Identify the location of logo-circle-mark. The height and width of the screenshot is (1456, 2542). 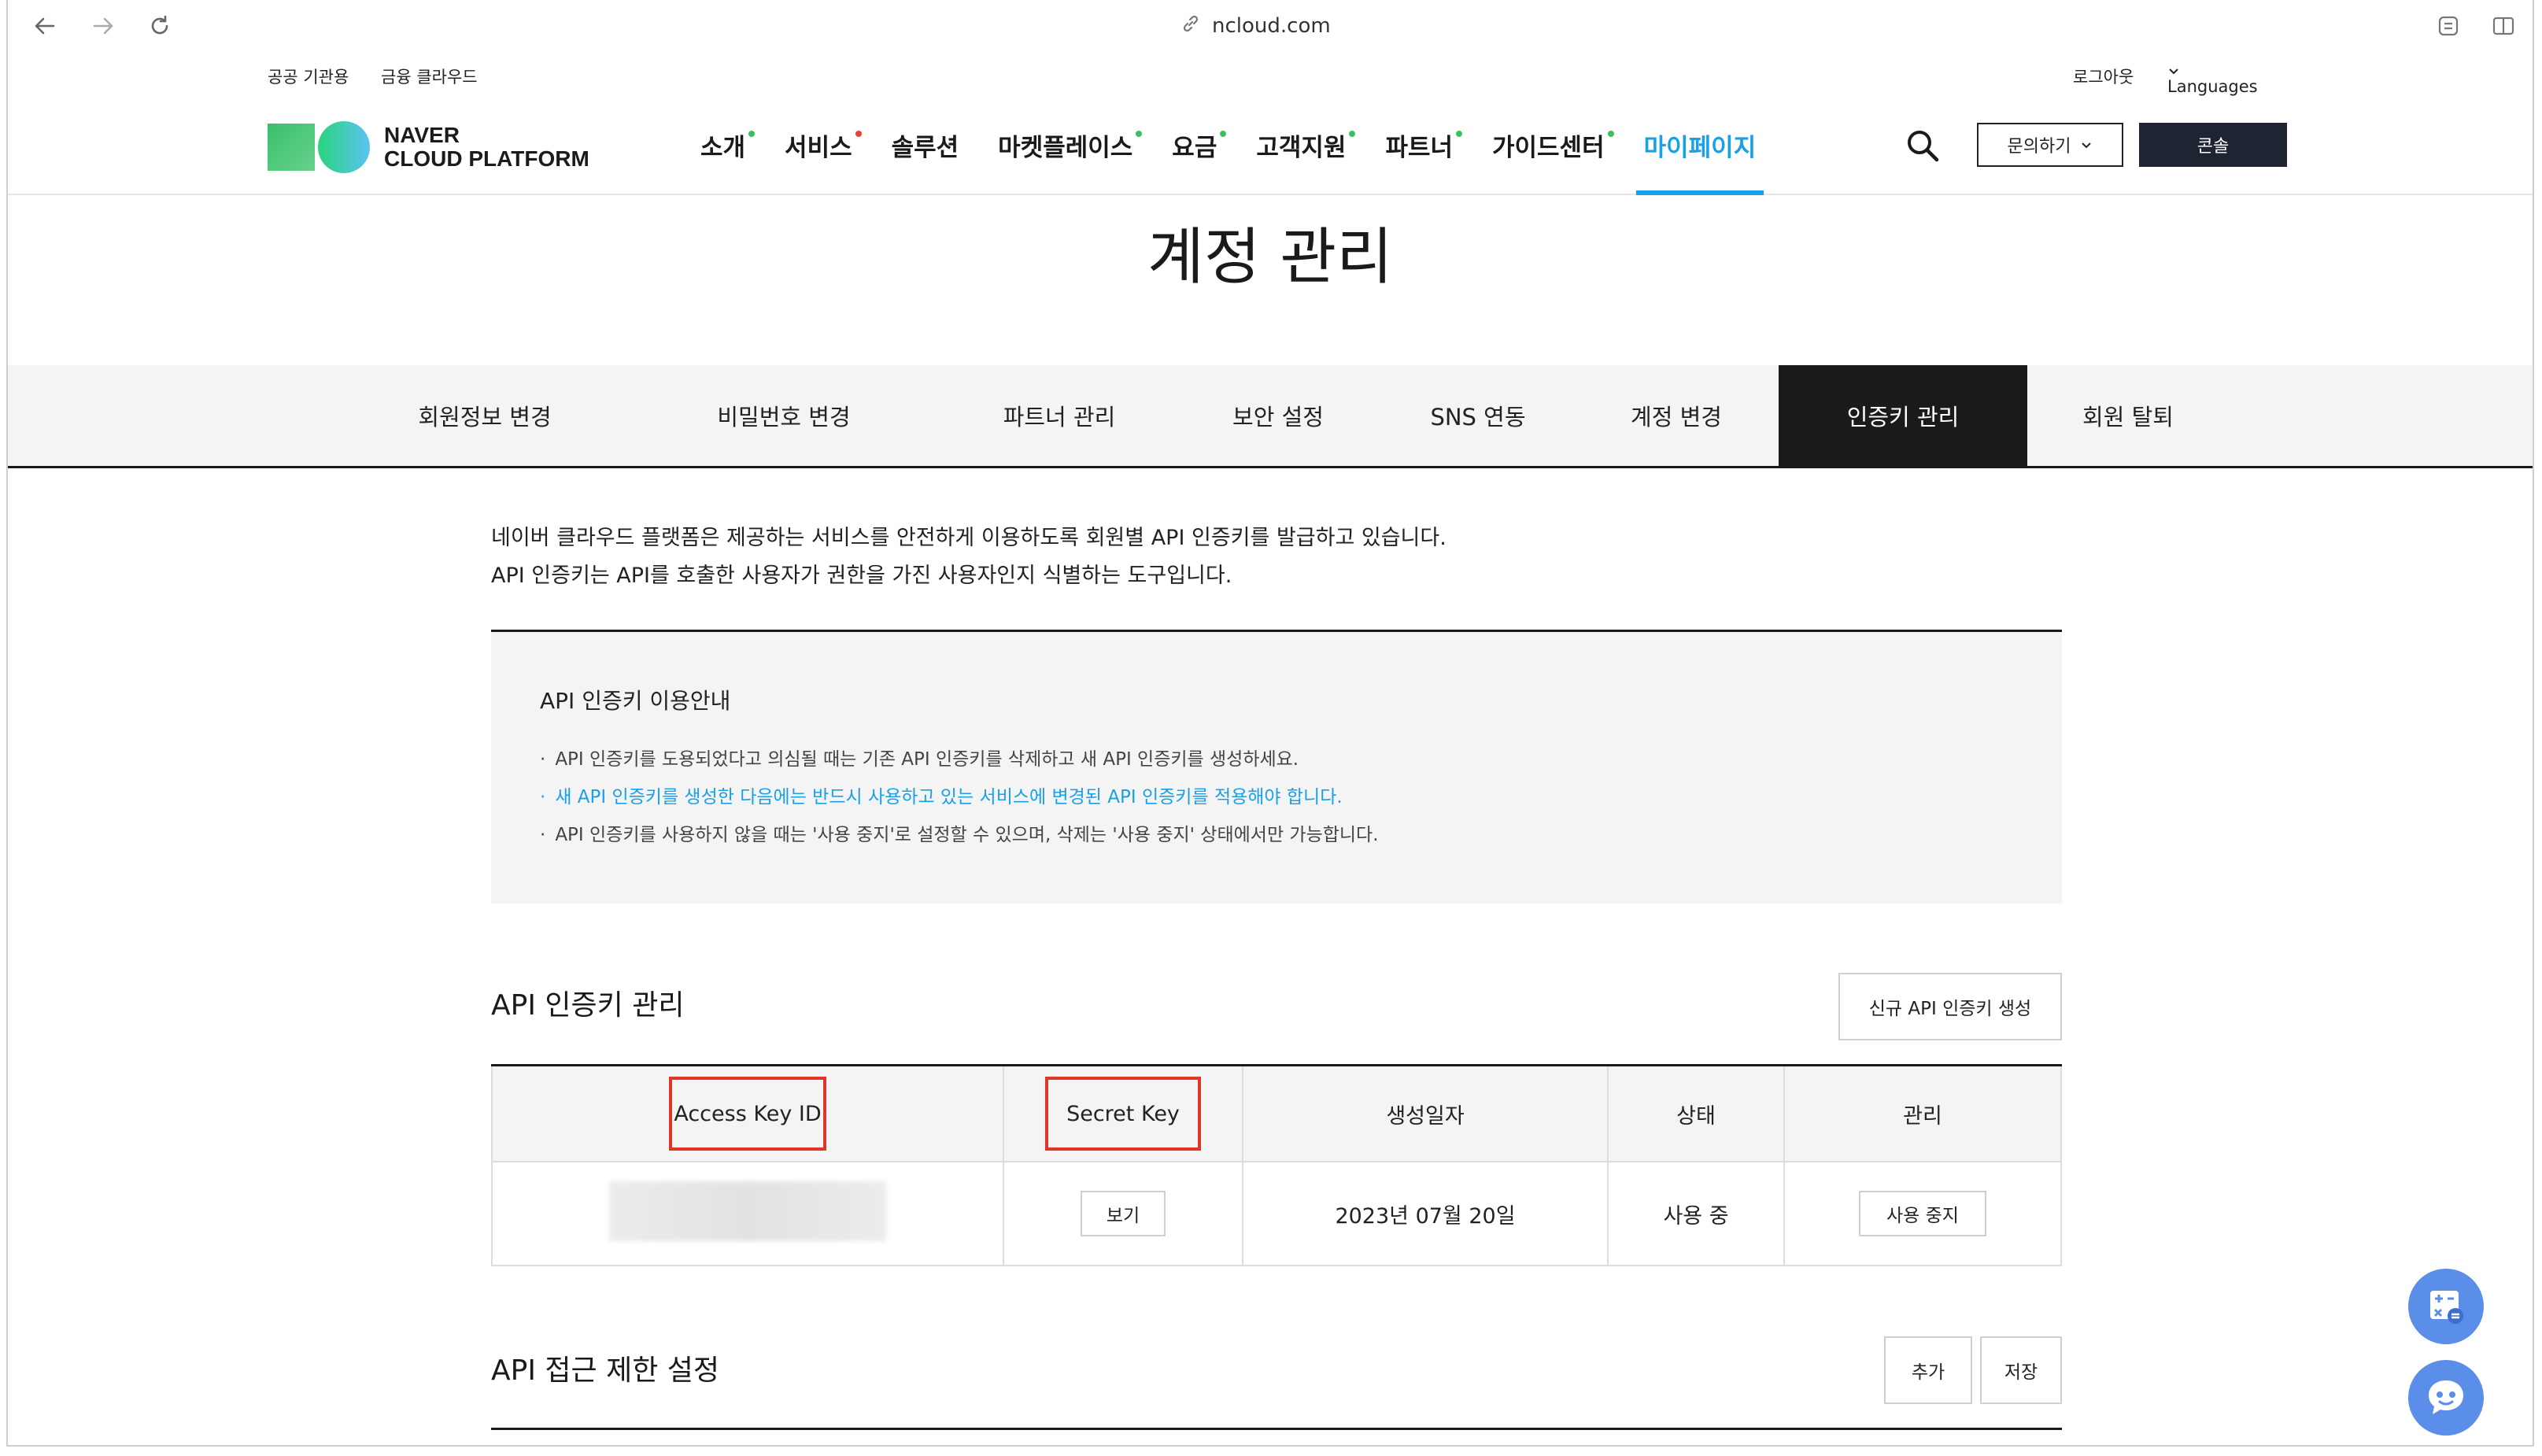
(344, 147).